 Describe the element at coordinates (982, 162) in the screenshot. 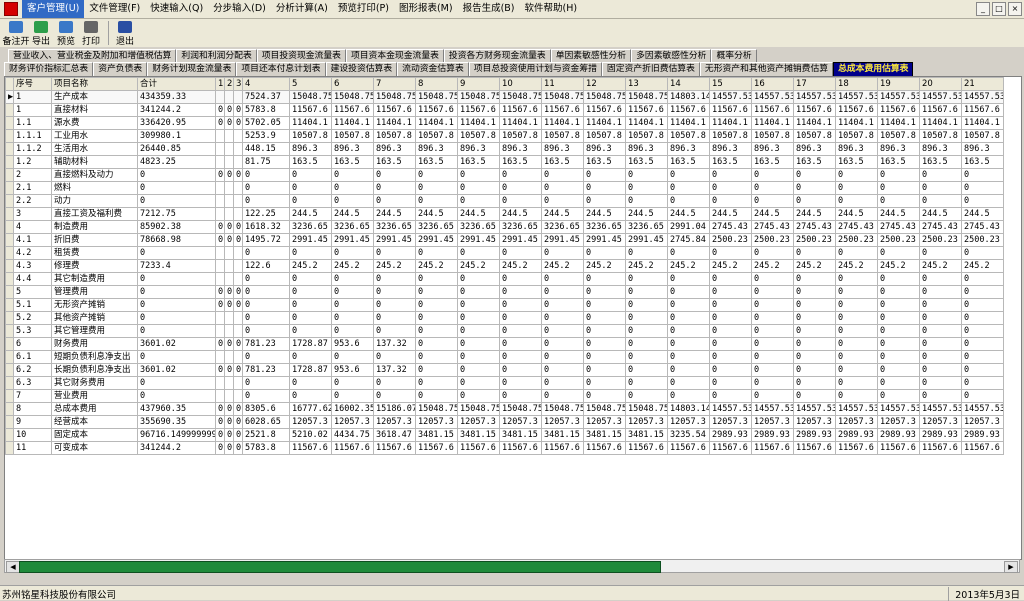

I see `value-cell: 163.5` at that location.